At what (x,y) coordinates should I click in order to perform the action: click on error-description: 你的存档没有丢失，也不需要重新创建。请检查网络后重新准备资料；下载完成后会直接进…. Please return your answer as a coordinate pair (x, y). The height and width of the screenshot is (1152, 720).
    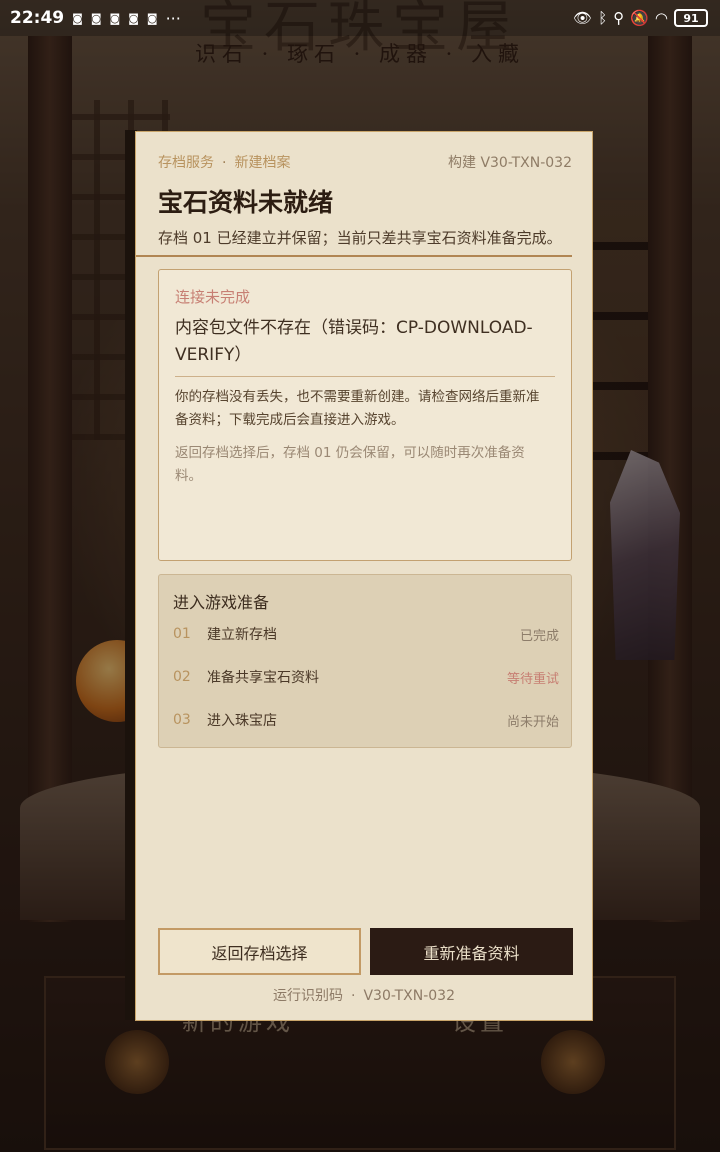
    Looking at the image, I should click on (357, 408).